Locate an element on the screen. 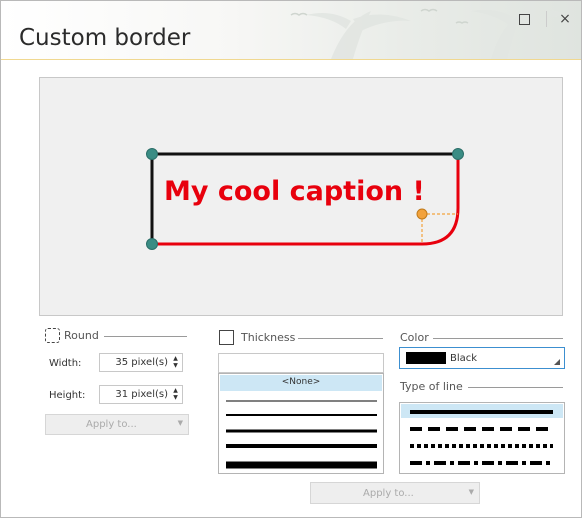 The image size is (582, 518). thickness-options is located at coordinates (301, 434).